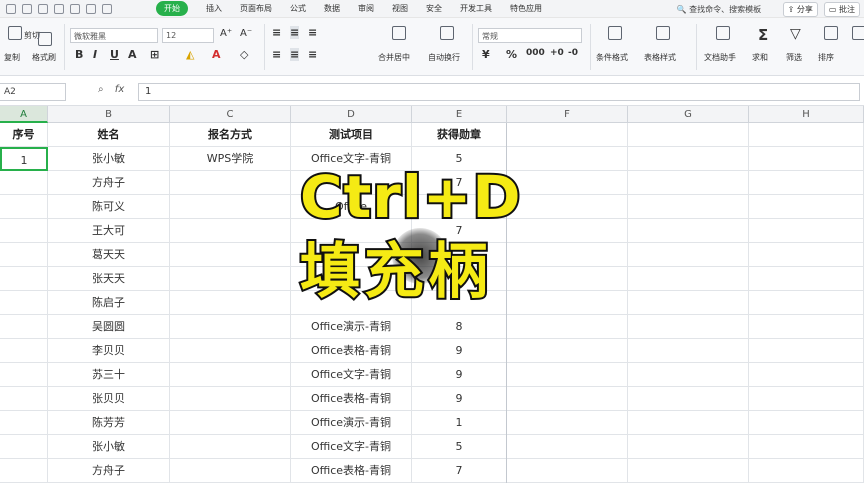  Describe the element at coordinates (434, 8) in the screenshot. I see `tab-security: 安全` at that location.